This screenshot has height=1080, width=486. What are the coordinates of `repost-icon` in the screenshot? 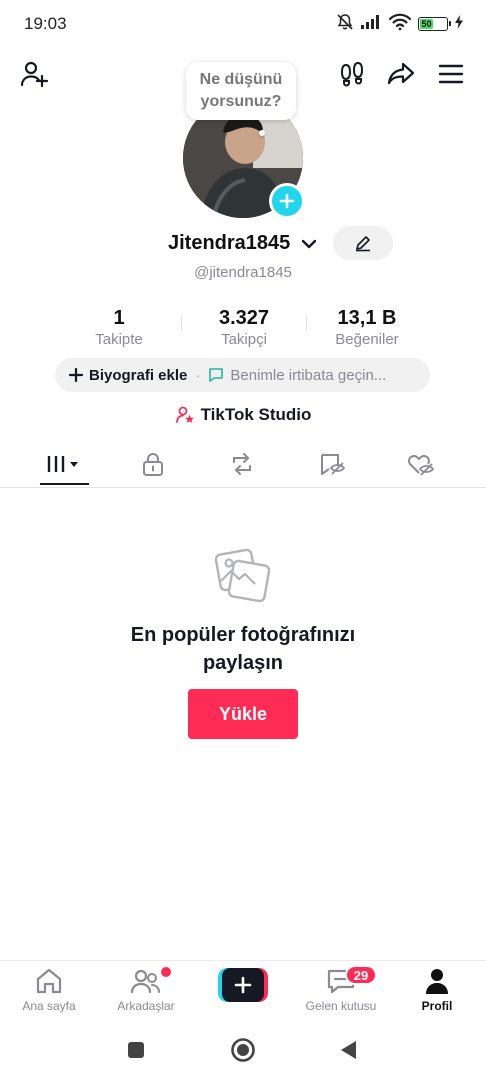 It's located at (242, 463).